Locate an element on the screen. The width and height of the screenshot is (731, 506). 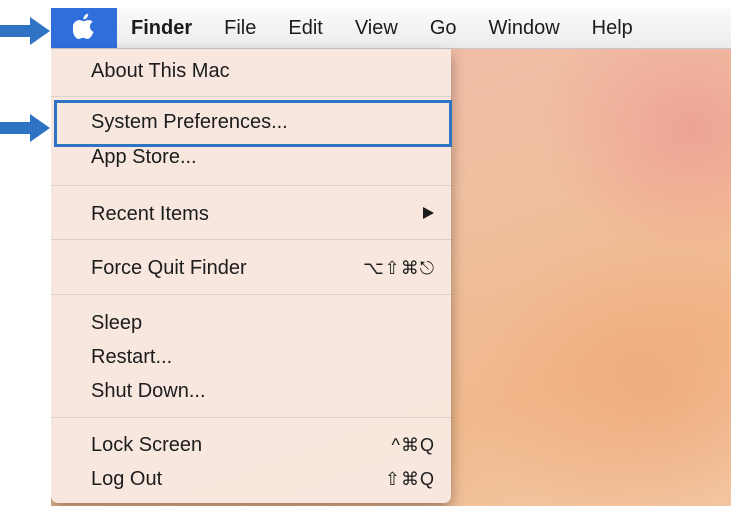
menu-item-about-this-mac: About This Mac is located at coordinates (251, 71).